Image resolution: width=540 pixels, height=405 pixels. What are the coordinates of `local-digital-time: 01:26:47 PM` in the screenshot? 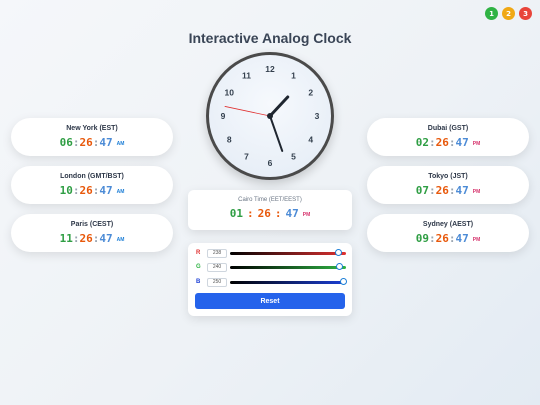 It's located at (270, 213).